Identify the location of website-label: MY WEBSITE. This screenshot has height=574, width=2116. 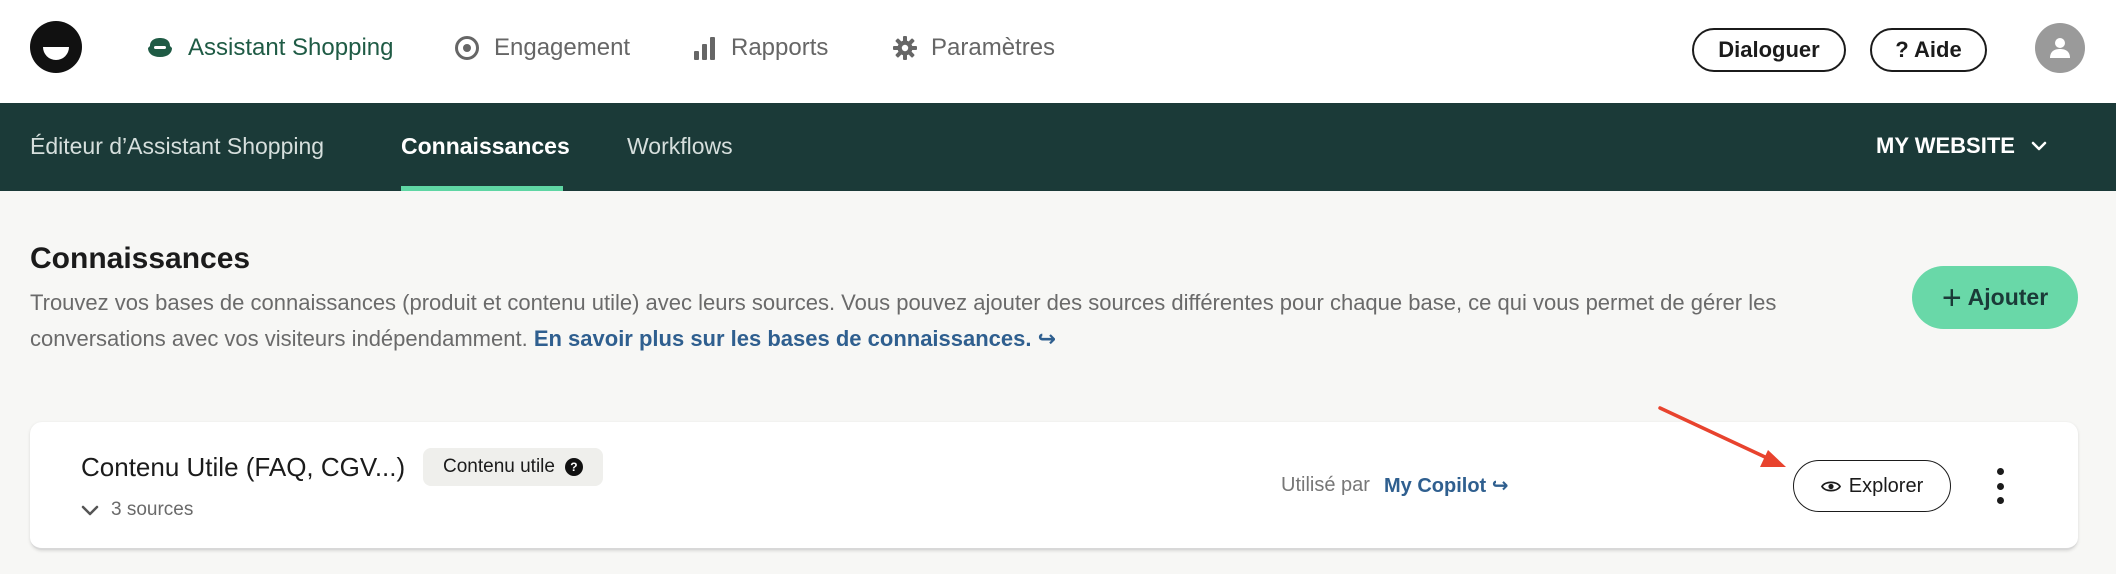
(1945, 145).